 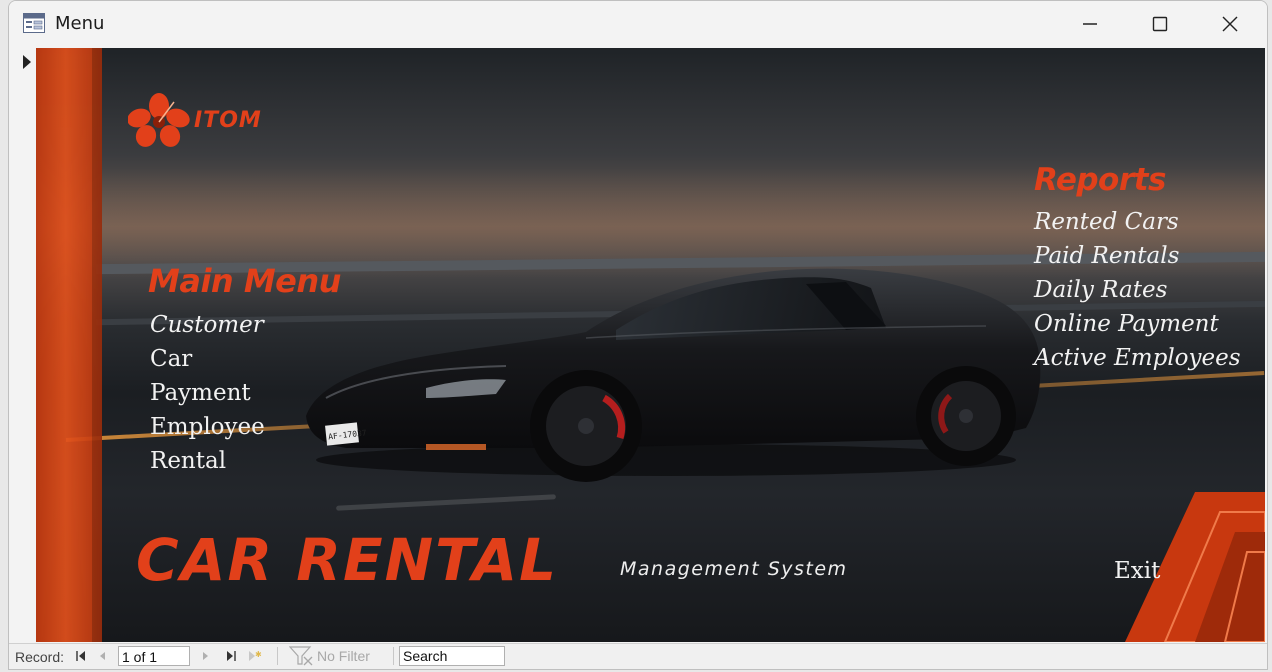 I want to click on minimize-icon, so click(x=1090, y=24).